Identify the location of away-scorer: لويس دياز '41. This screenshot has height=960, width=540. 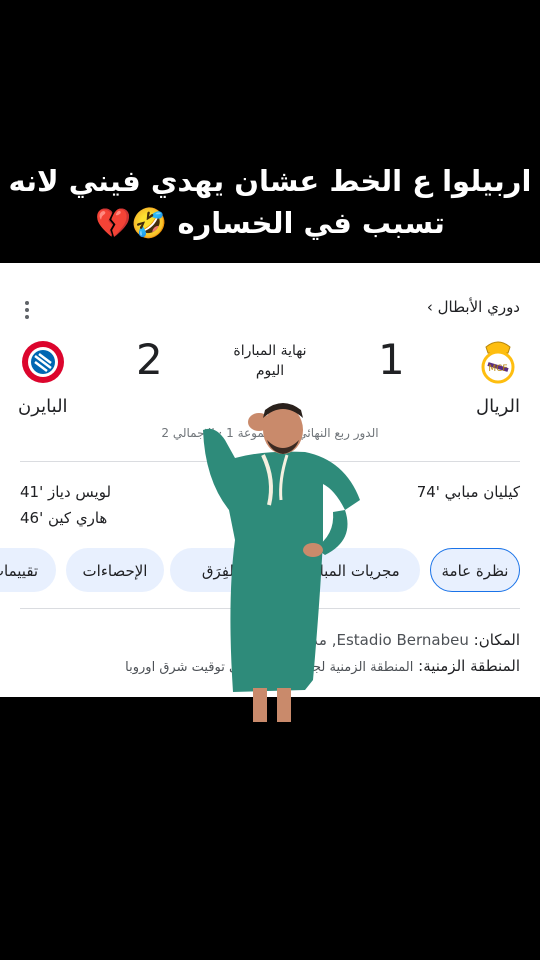
(66, 492).